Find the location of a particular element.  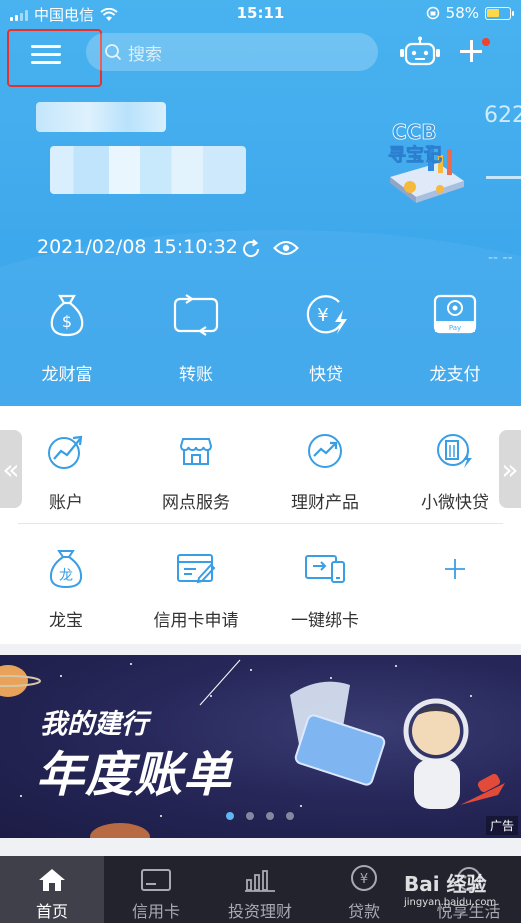

service-label: 一键绑卡 is located at coordinates (325, 621).